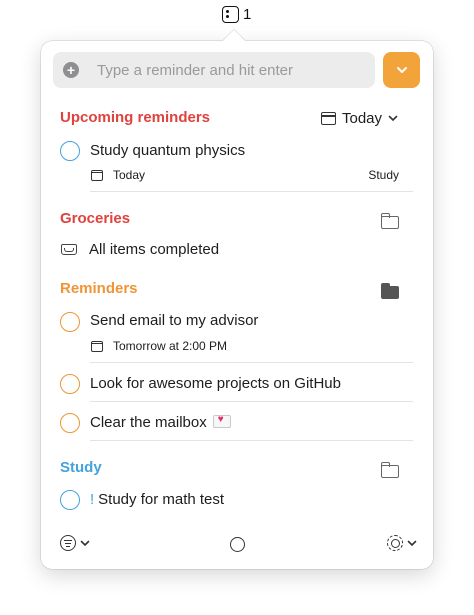 Image resolution: width=474 pixels, height=615 pixels. I want to click on reminder-item: ! Study for math test, so click(157, 499).